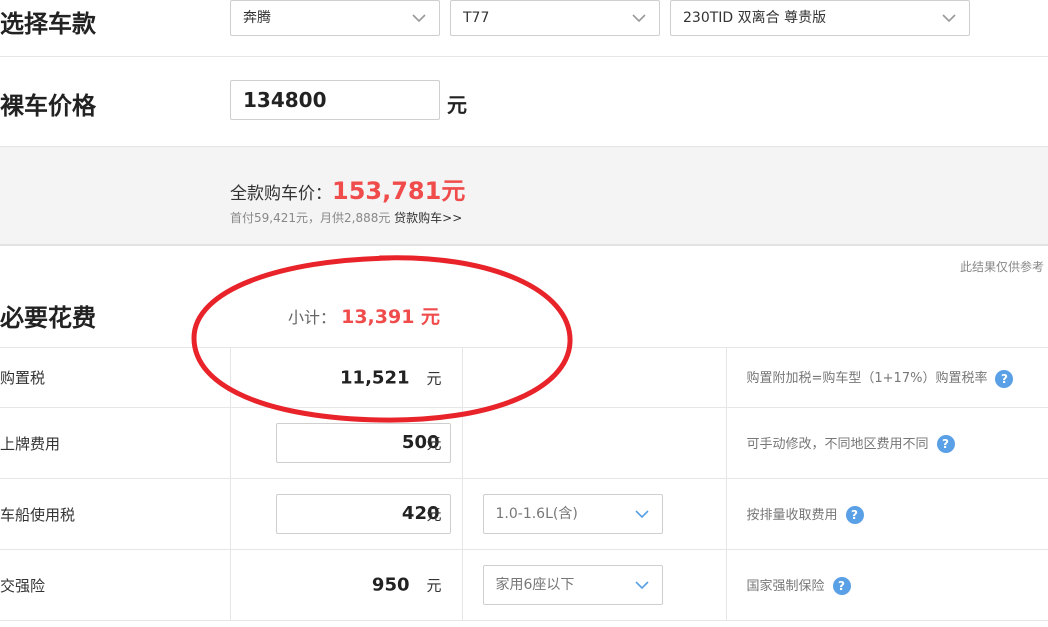 This screenshot has width=1048, height=627. I want to click on fee-desc-cell: 可手动修改，不同地区费用不同?, so click(886, 443).